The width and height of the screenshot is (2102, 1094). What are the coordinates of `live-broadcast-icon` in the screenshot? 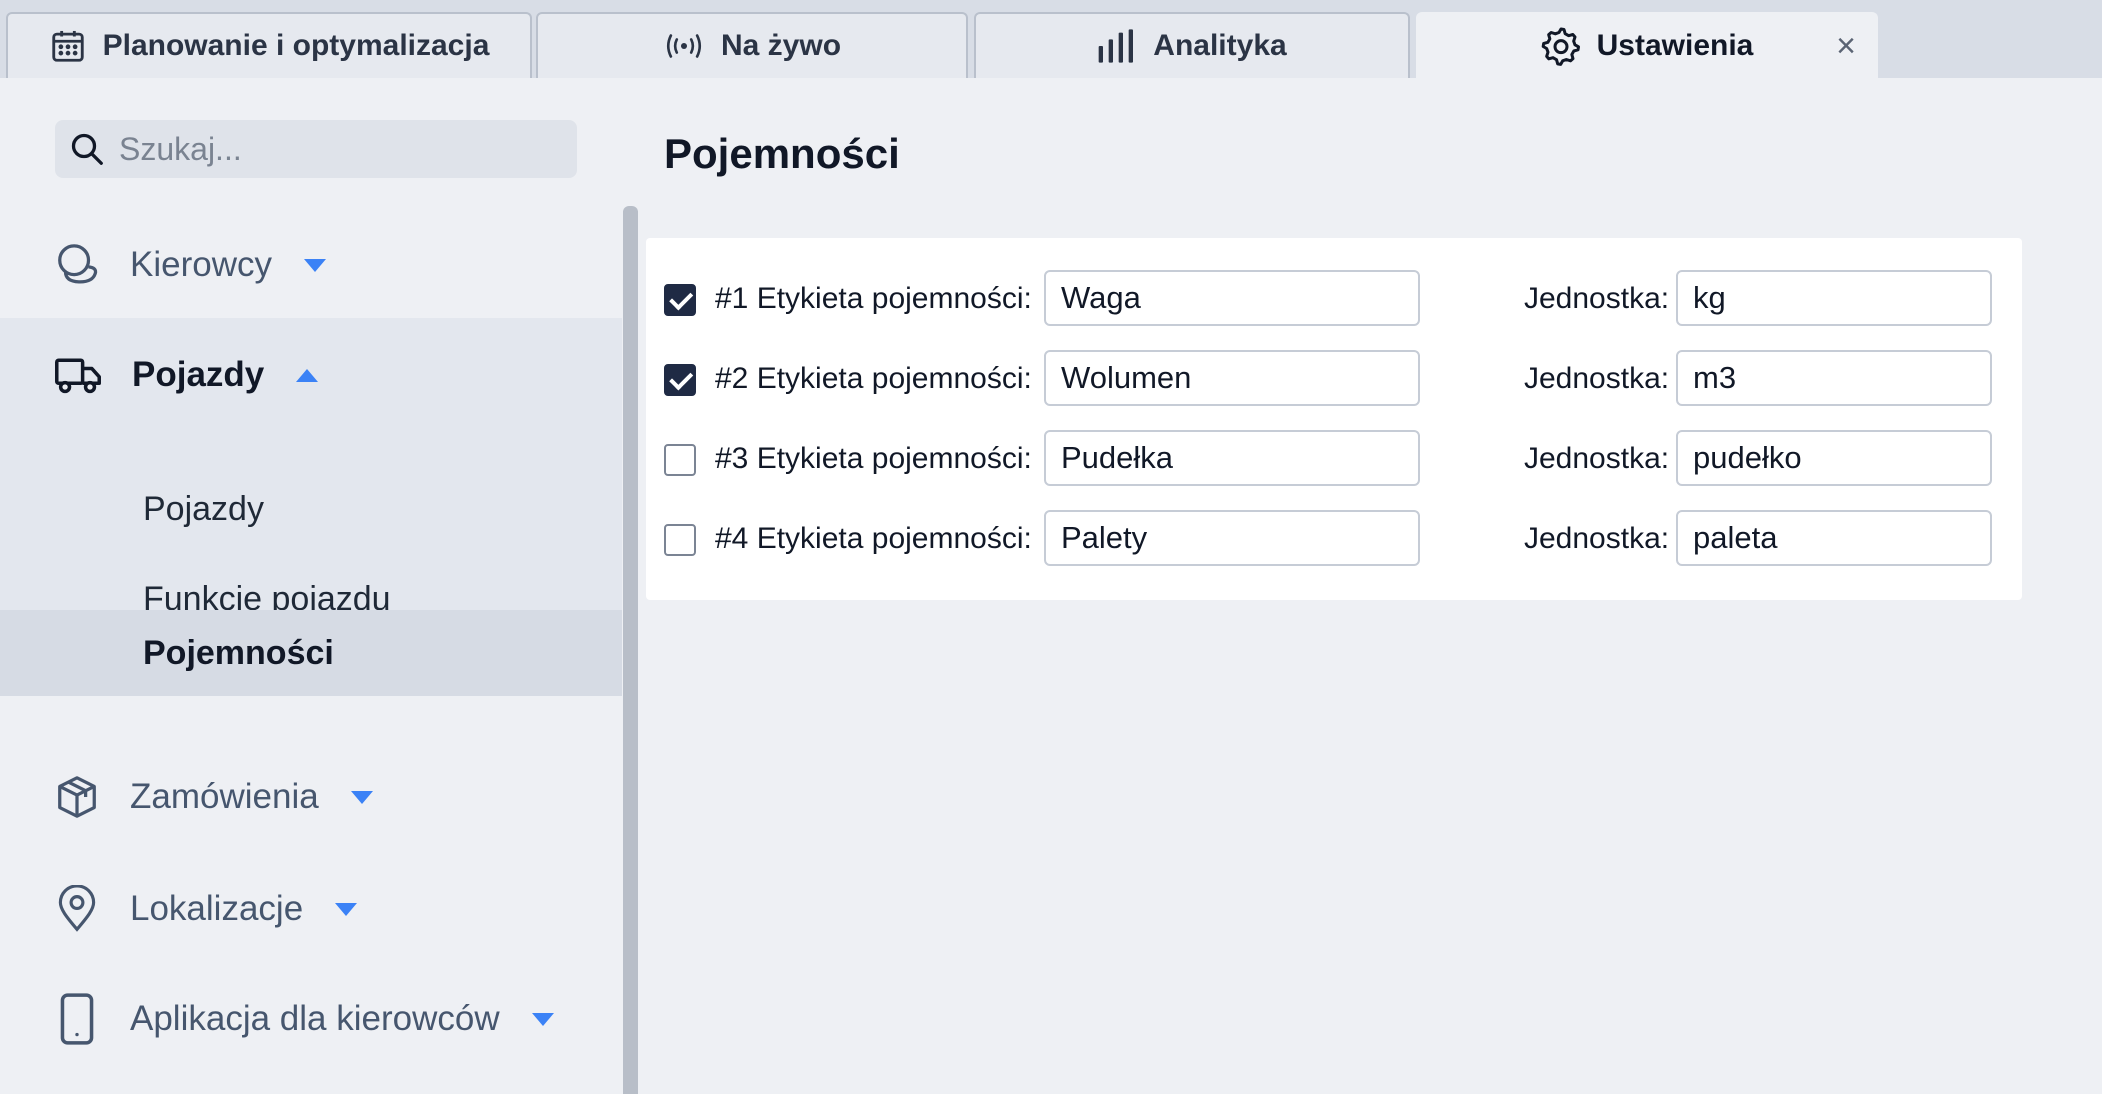 It's located at (684, 46).